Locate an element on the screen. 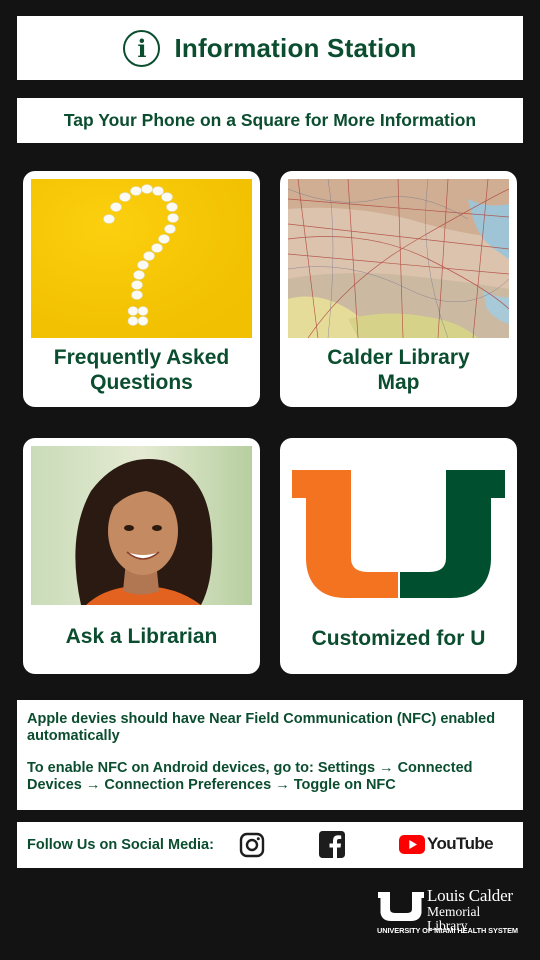 The width and height of the screenshot is (540, 960). logo-name-line1: Louis Calder is located at coordinates (470, 895).